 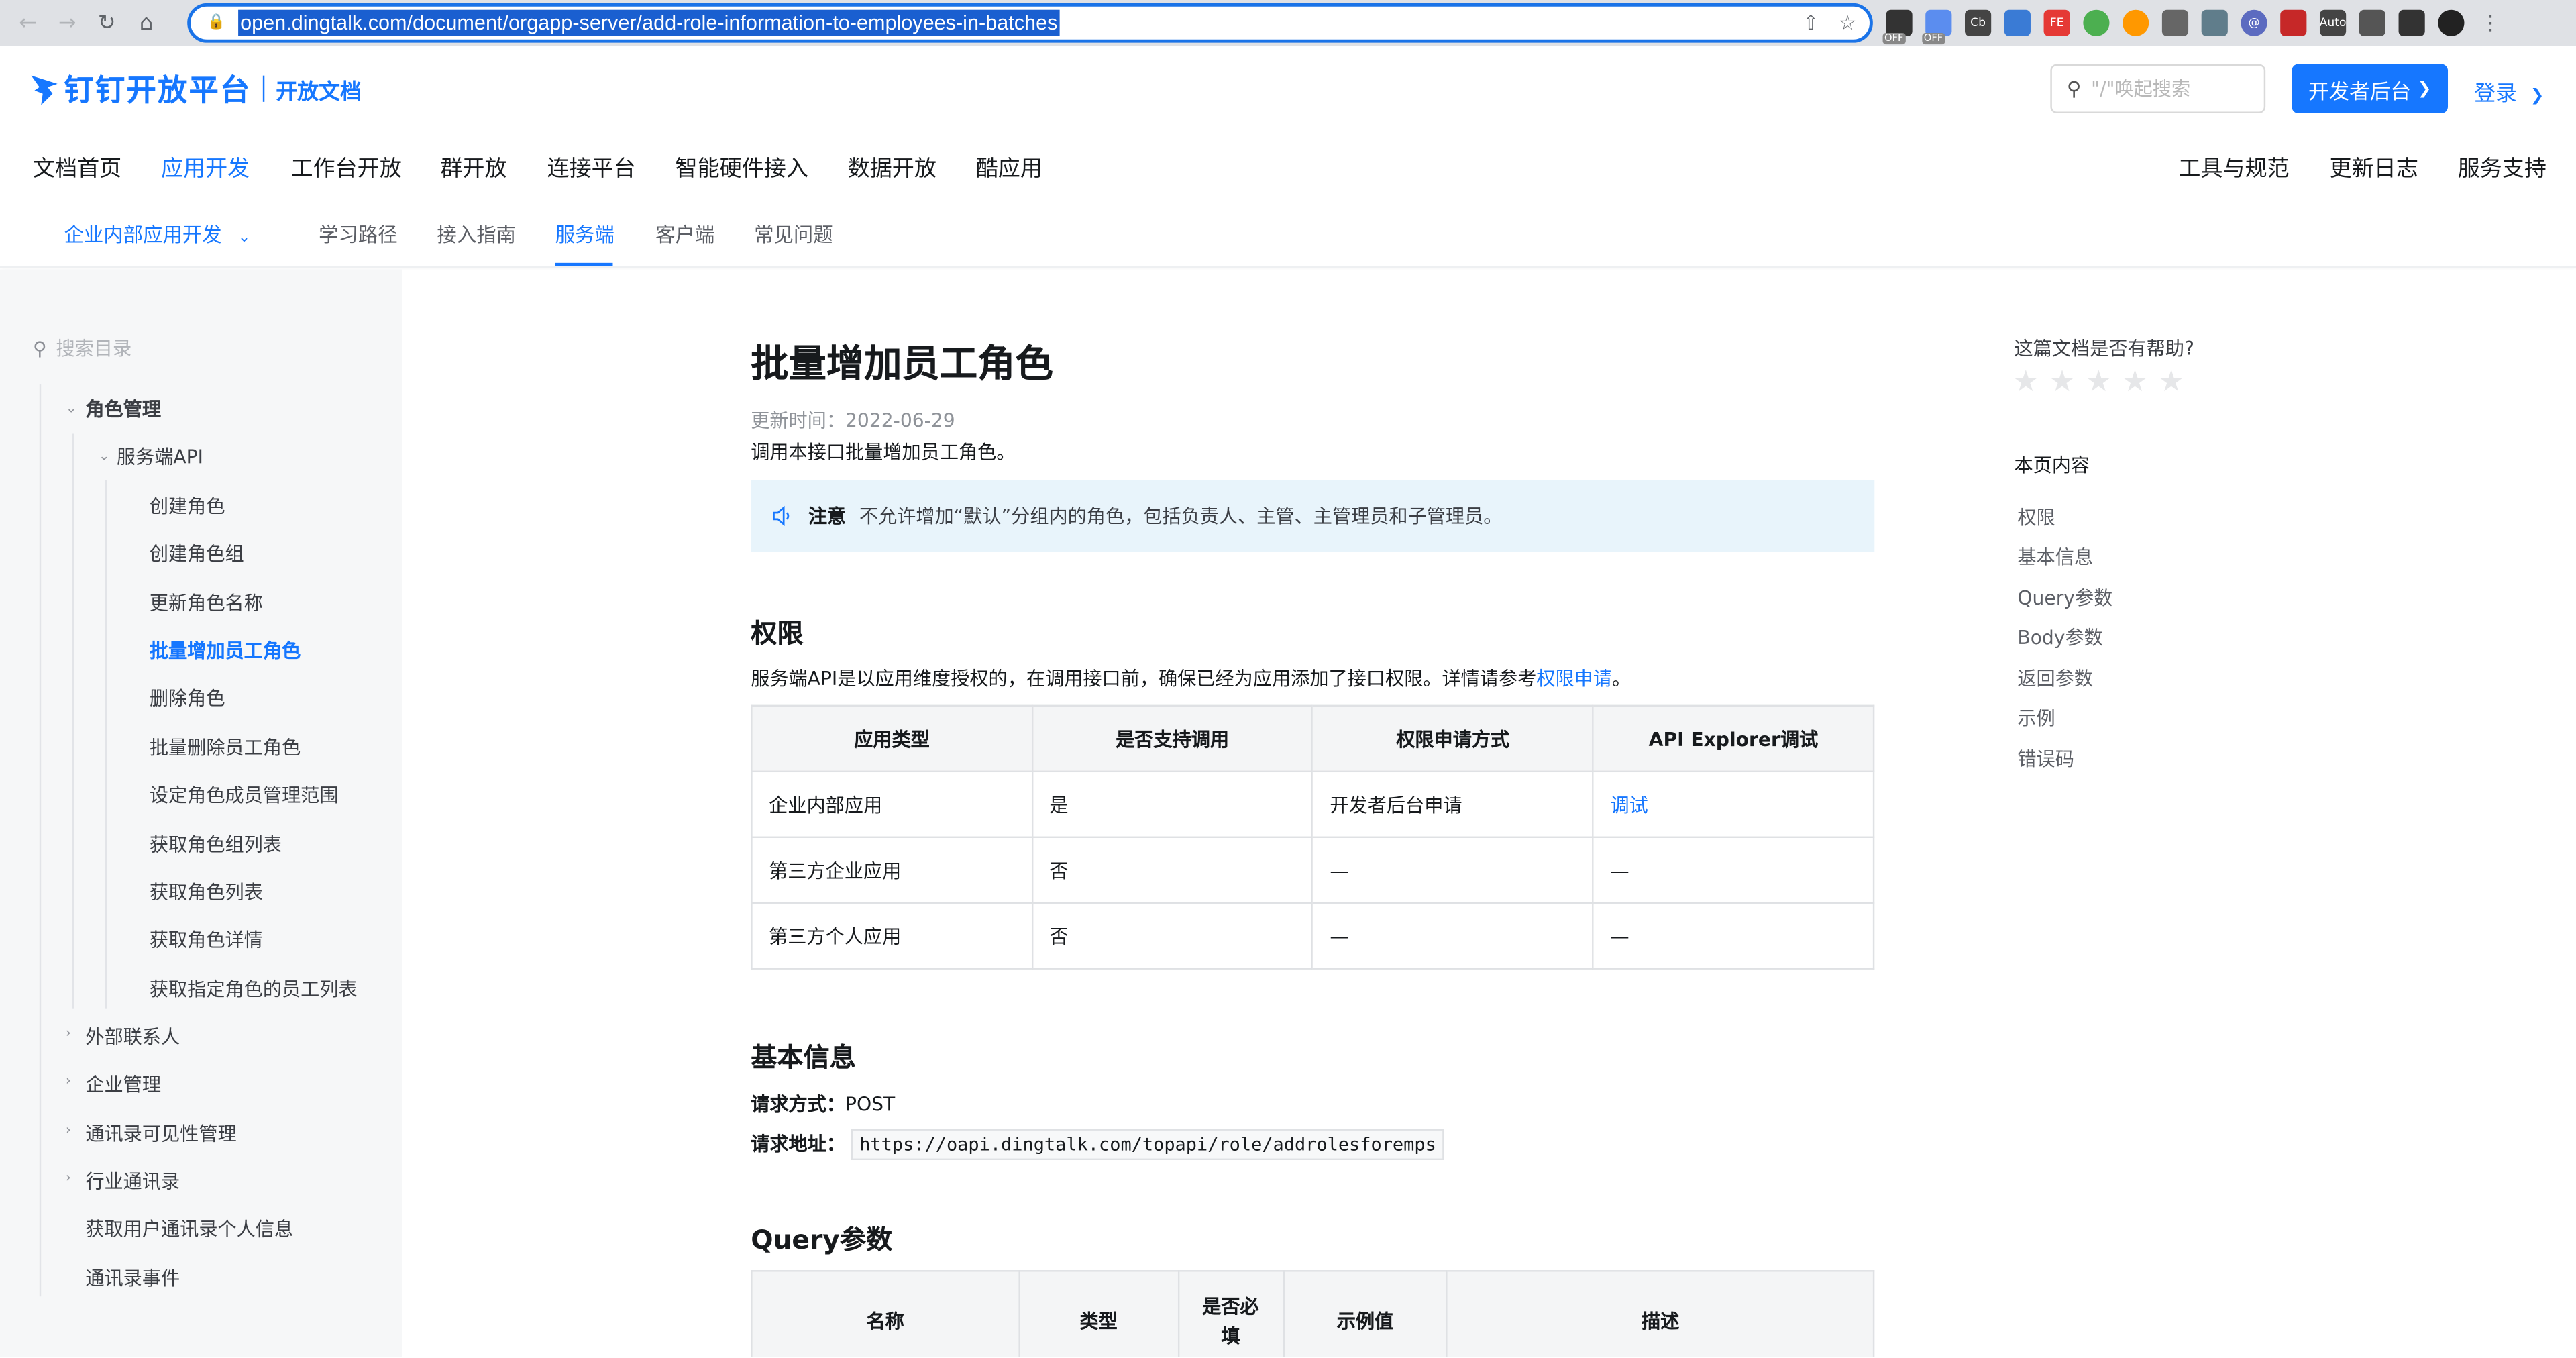 What do you see at coordinates (1629, 804) in the screenshot?
I see `debug-link: 调试` at bounding box center [1629, 804].